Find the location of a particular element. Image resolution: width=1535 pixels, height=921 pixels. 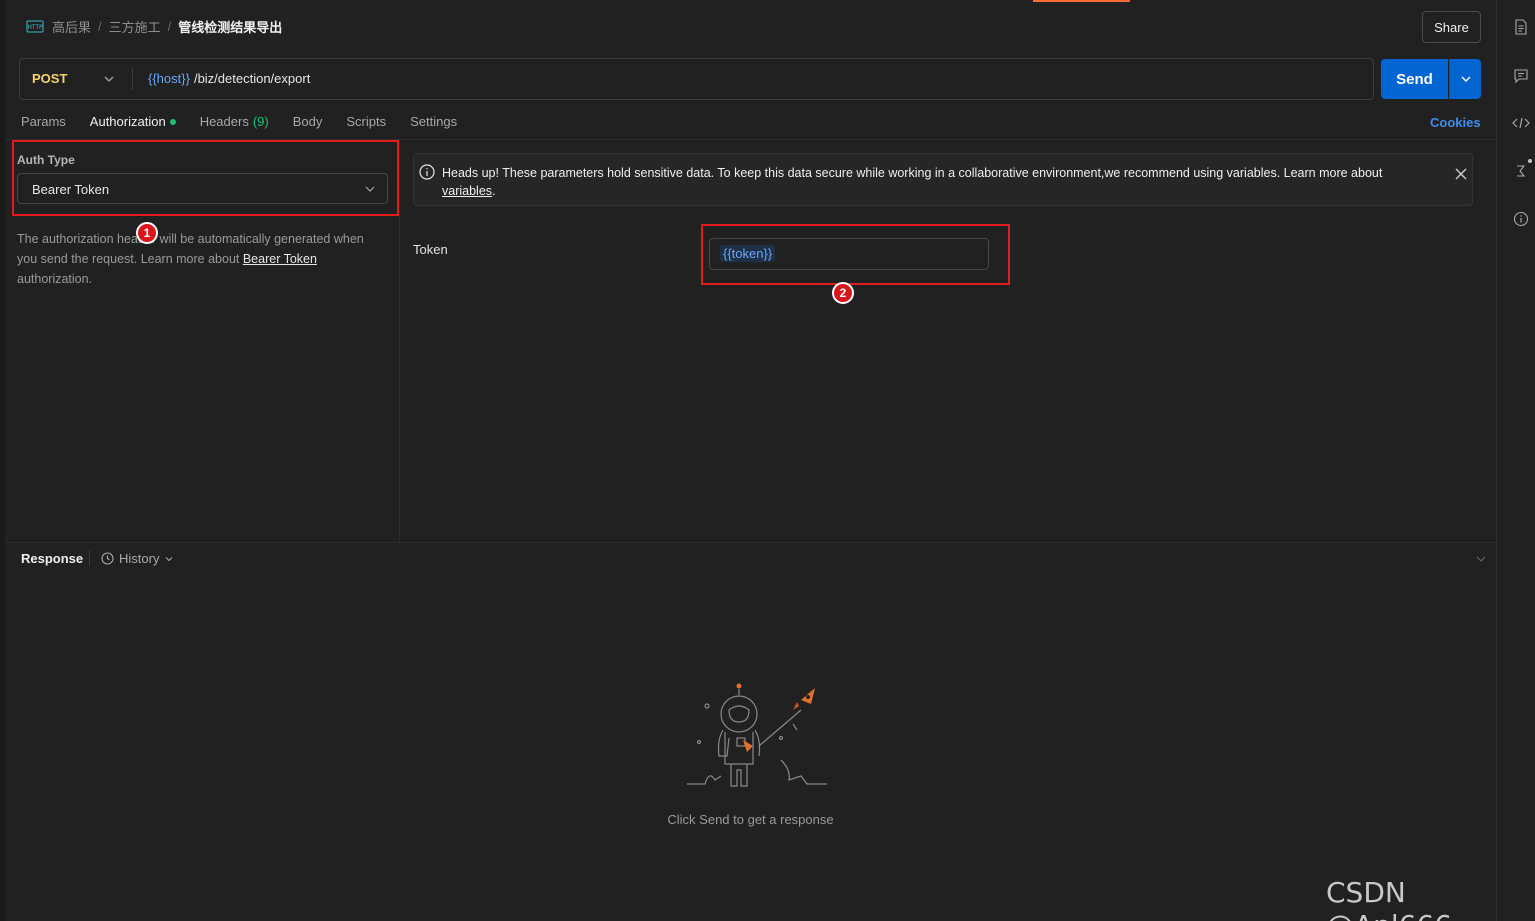

tab-scripts: Scripts is located at coordinates (366, 126).